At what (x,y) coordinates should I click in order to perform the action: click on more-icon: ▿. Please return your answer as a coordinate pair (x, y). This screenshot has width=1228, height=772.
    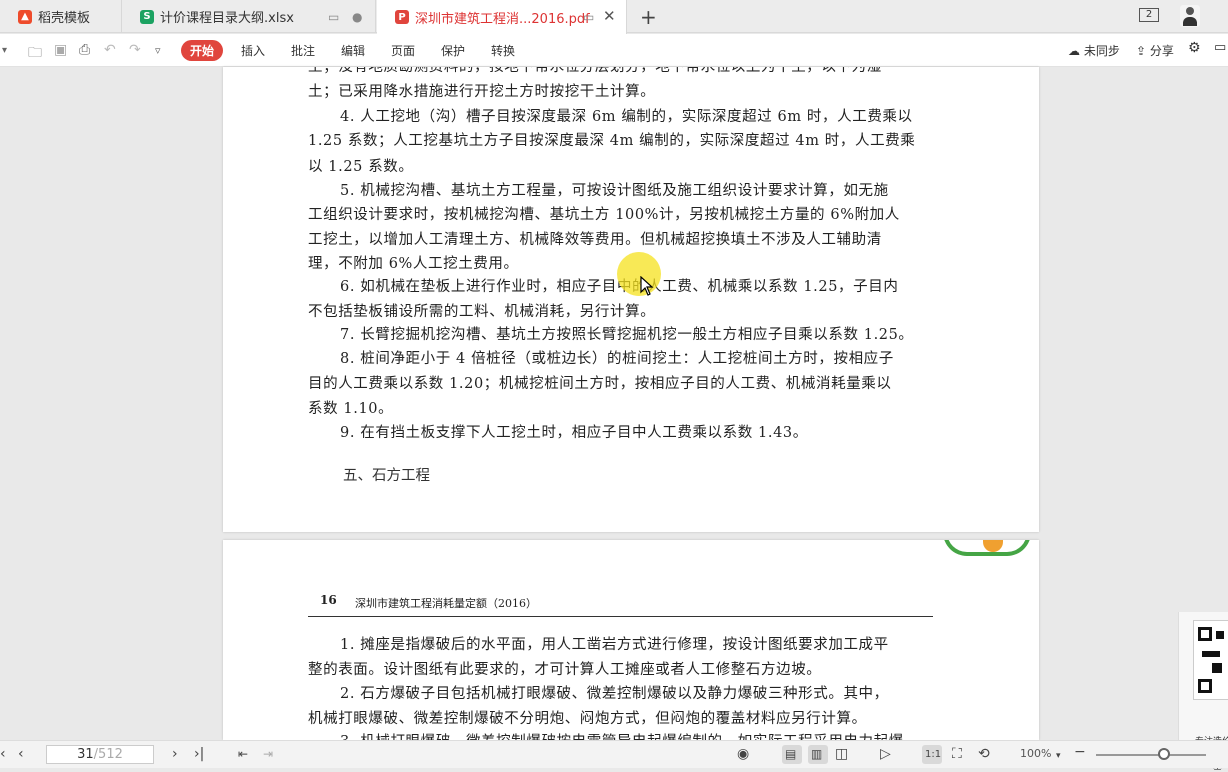
    Looking at the image, I should click on (158, 50).